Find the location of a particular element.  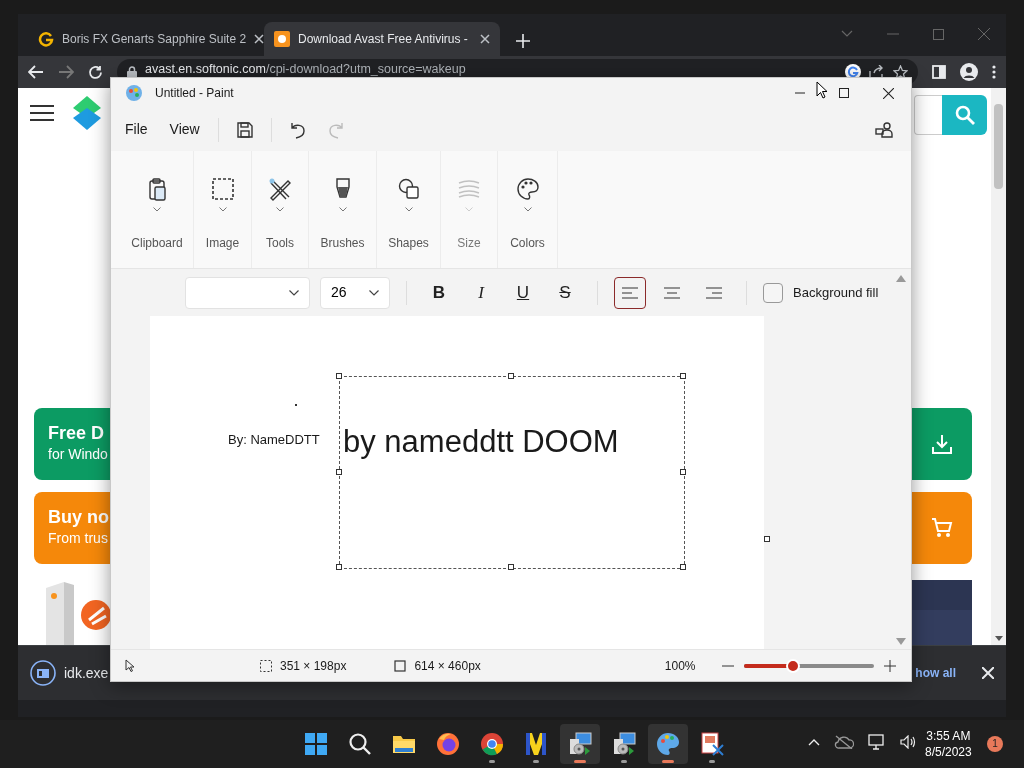

group-label: Brushes is located at coordinates (342, 243).